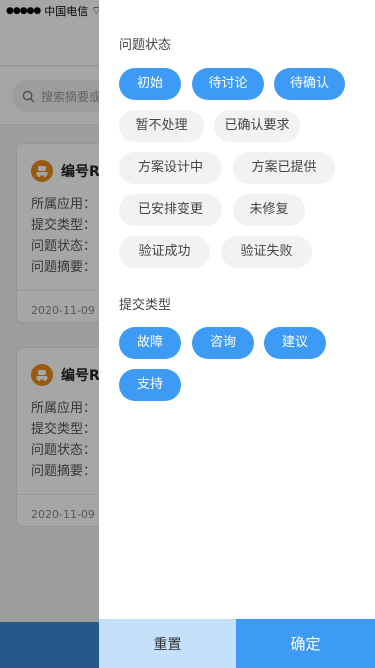 The width and height of the screenshot is (375, 668). What do you see at coordinates (223, 343) in the screenshot?
I see `type-chip-consult: 咨询` at bounding box center [223, 343].